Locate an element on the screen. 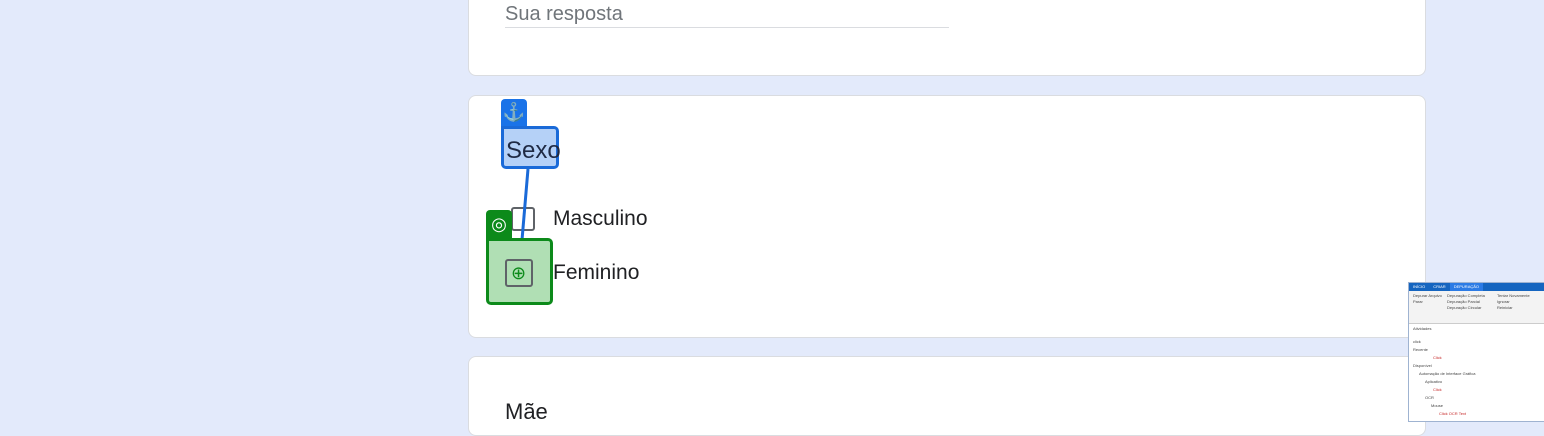  anchor-highlight: Sexo is located at coordinates (531, 147).